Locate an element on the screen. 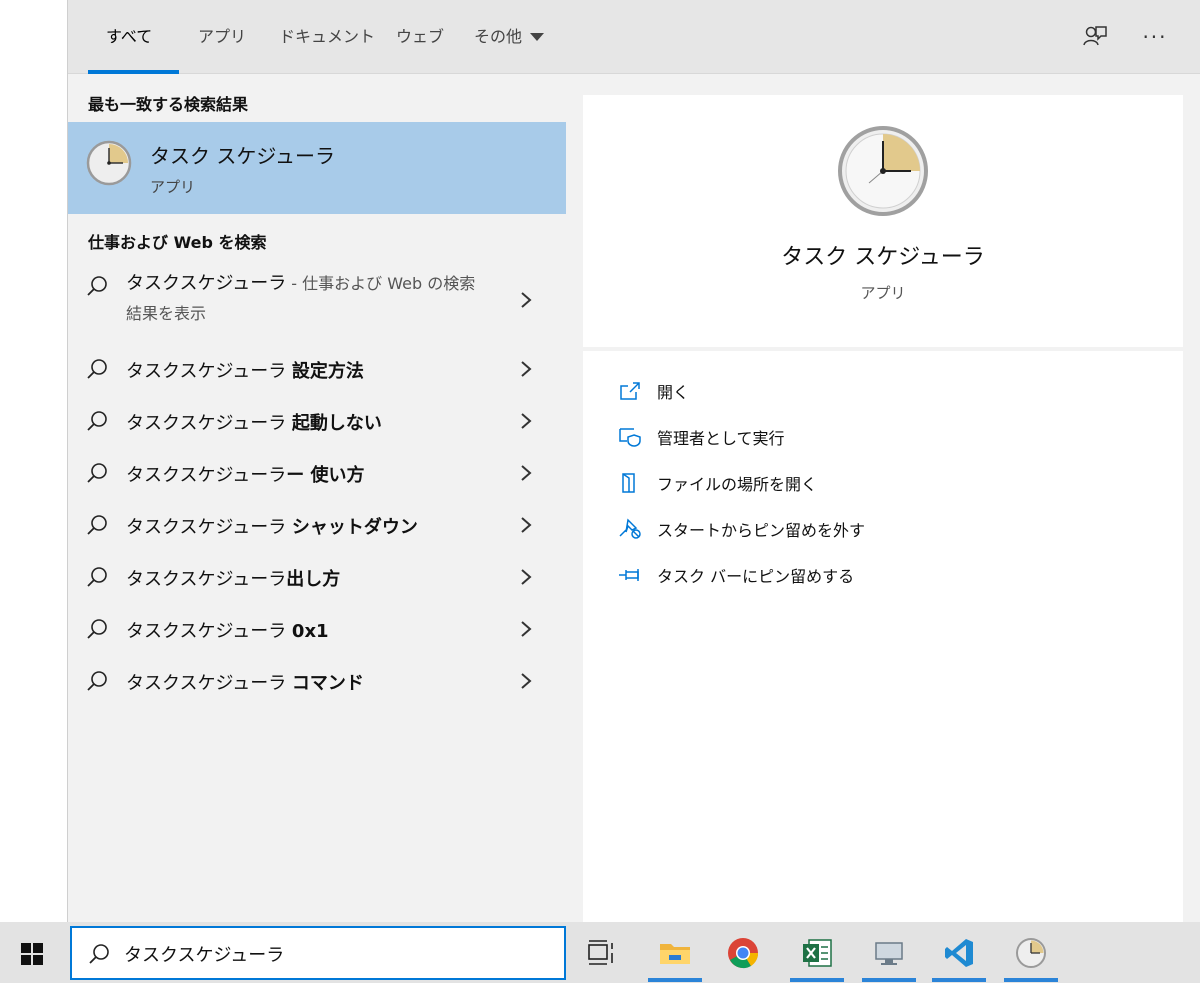 The height and width of the screenshot is (983, 1200). best-match-result: タスク スケジューラ アプリ is located at coordinates (317, 168).